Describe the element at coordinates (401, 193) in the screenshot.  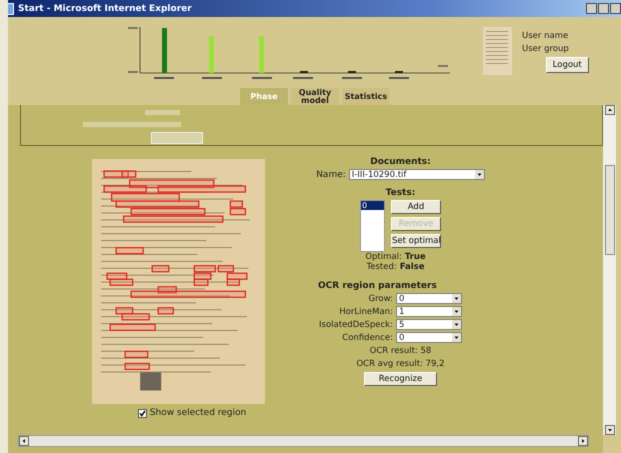
I see `tests-heading: Tests:` at that location.